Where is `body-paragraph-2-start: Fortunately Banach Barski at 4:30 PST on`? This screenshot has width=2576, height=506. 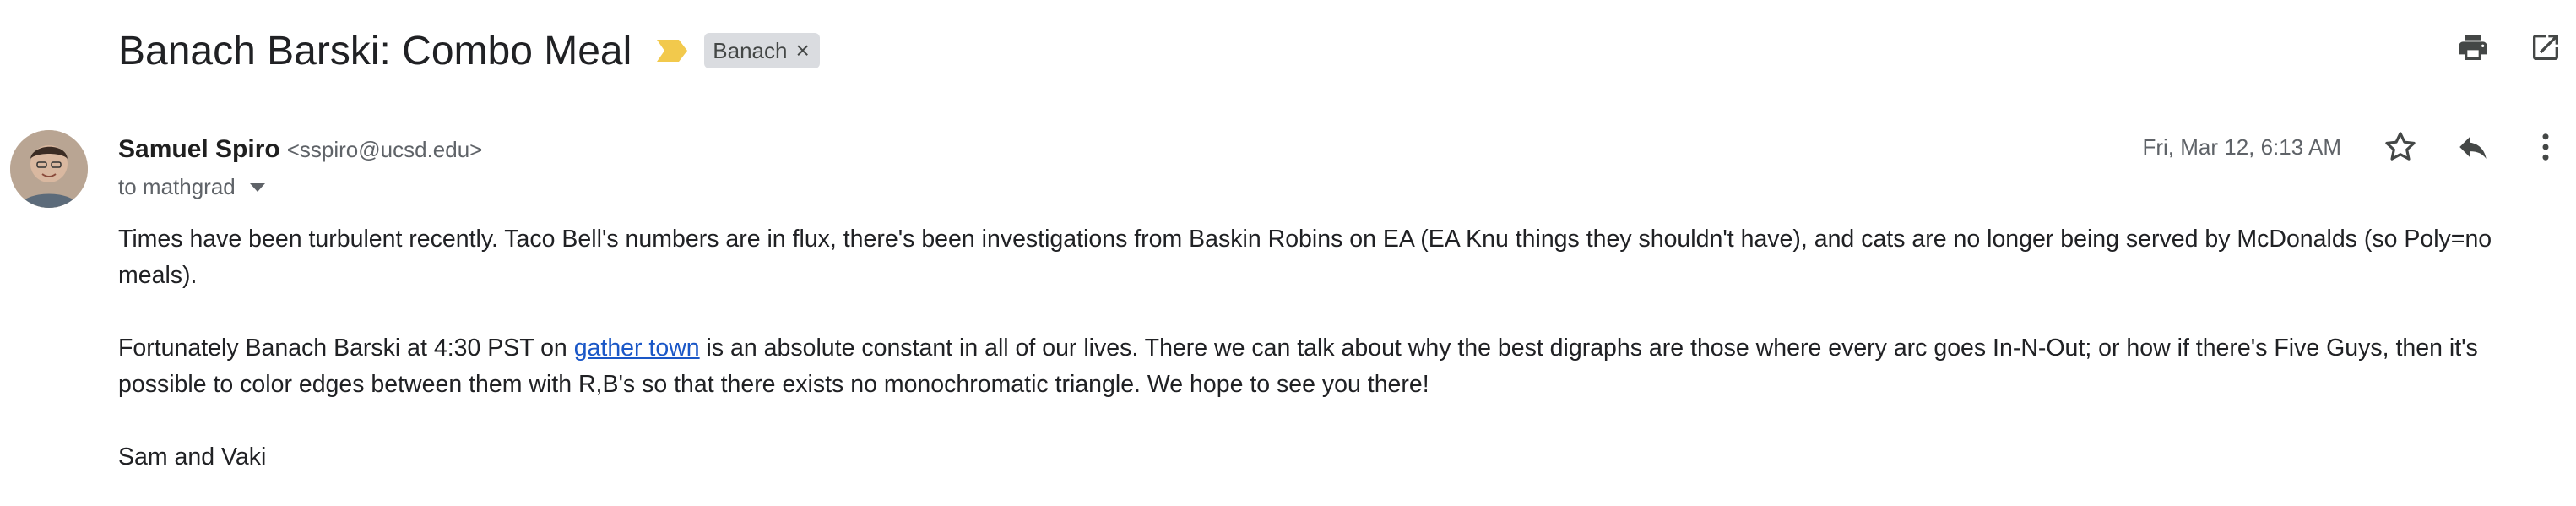 body-paragraph-2-start: Fortunately Banach Barski at 4:30 PST on is located at coordinates (346, 348).